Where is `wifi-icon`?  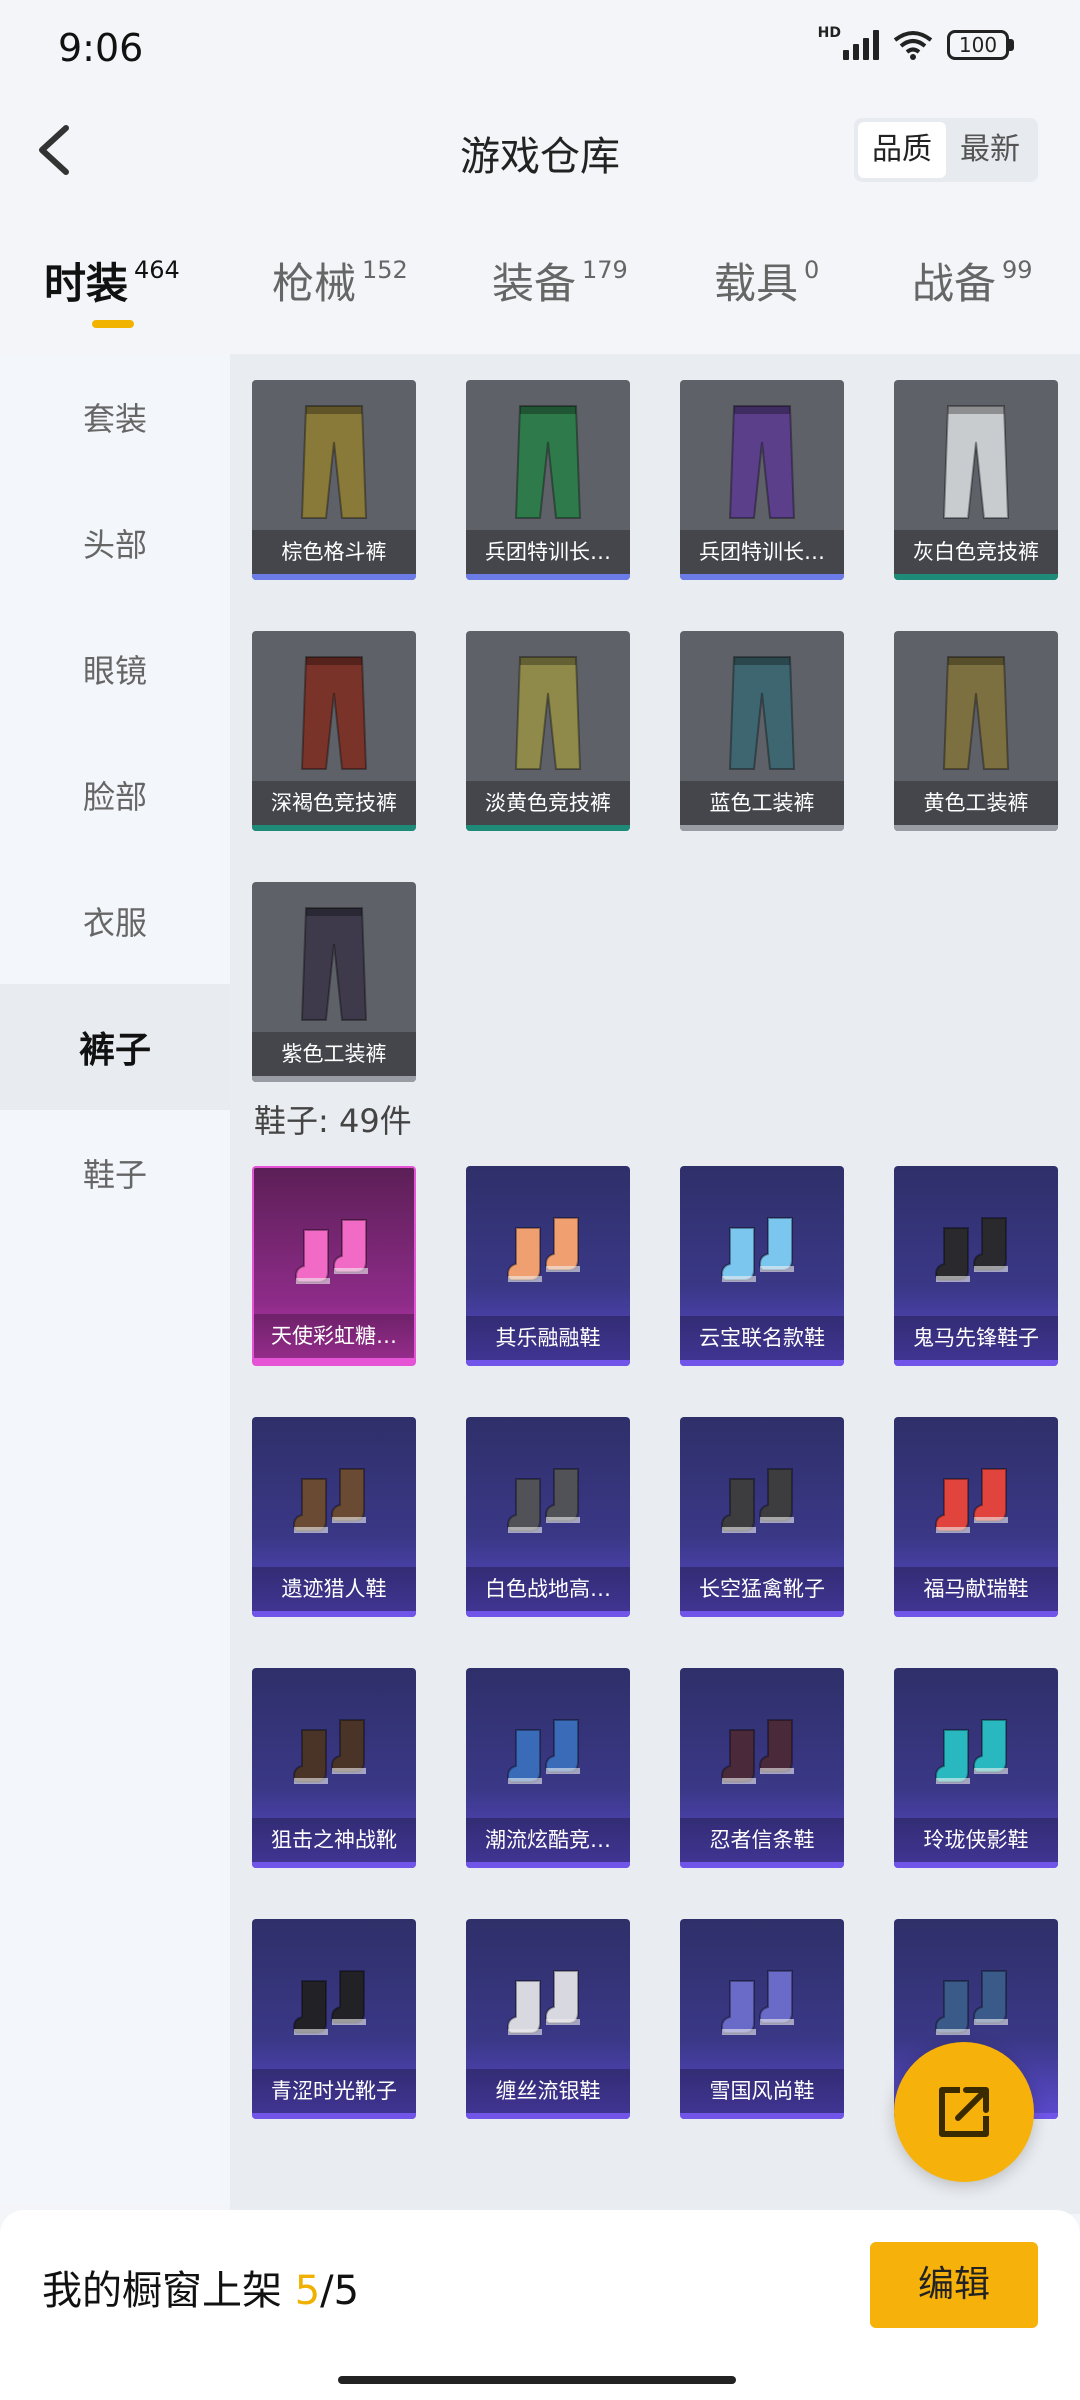
wifi-icon is located at coordinates (913, 45).